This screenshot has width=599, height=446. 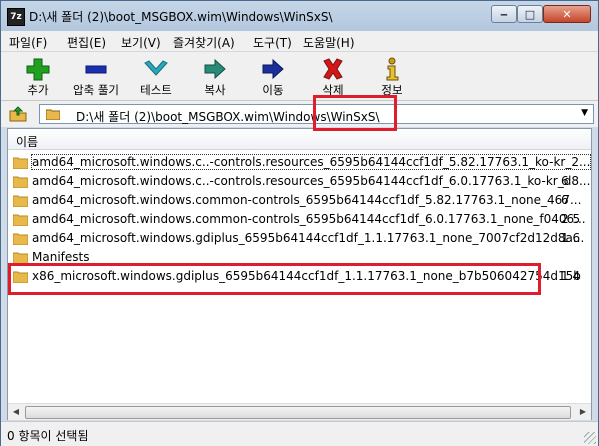 I want to click on add-button: 추가, so click(x=38, y=76).